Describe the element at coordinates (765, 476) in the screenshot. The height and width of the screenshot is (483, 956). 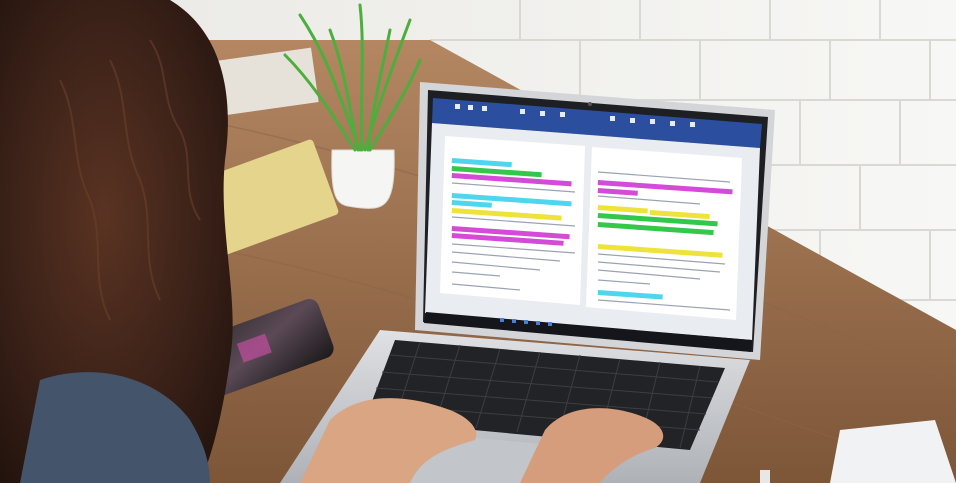
I see `pen` at that location.